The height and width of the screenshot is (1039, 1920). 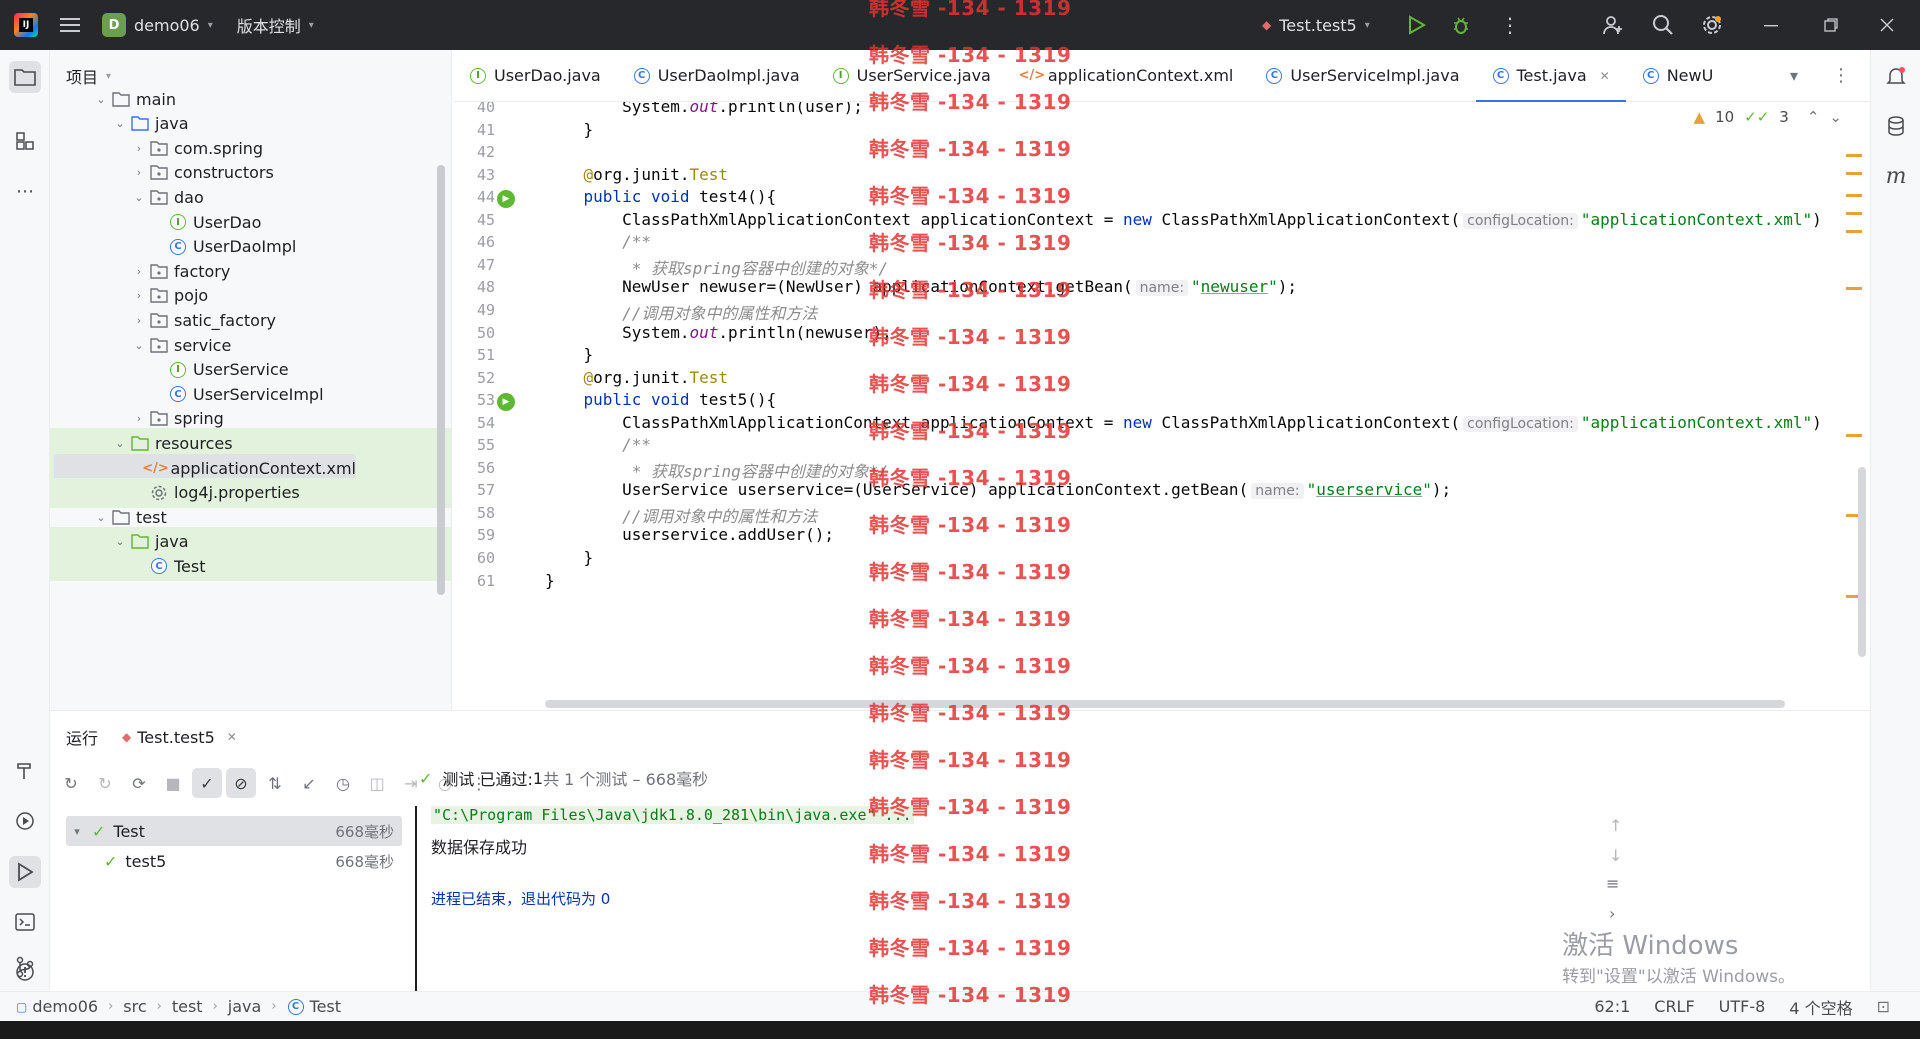 I want to click on editor-tab: C UserServiceImpl.java, so click(x=1362, y=76).